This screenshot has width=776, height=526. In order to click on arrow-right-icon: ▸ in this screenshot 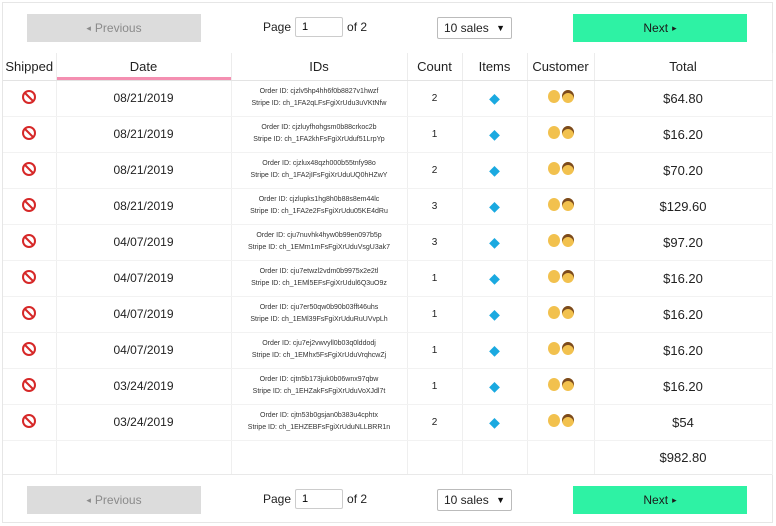, I will do `click(674, 27)`.